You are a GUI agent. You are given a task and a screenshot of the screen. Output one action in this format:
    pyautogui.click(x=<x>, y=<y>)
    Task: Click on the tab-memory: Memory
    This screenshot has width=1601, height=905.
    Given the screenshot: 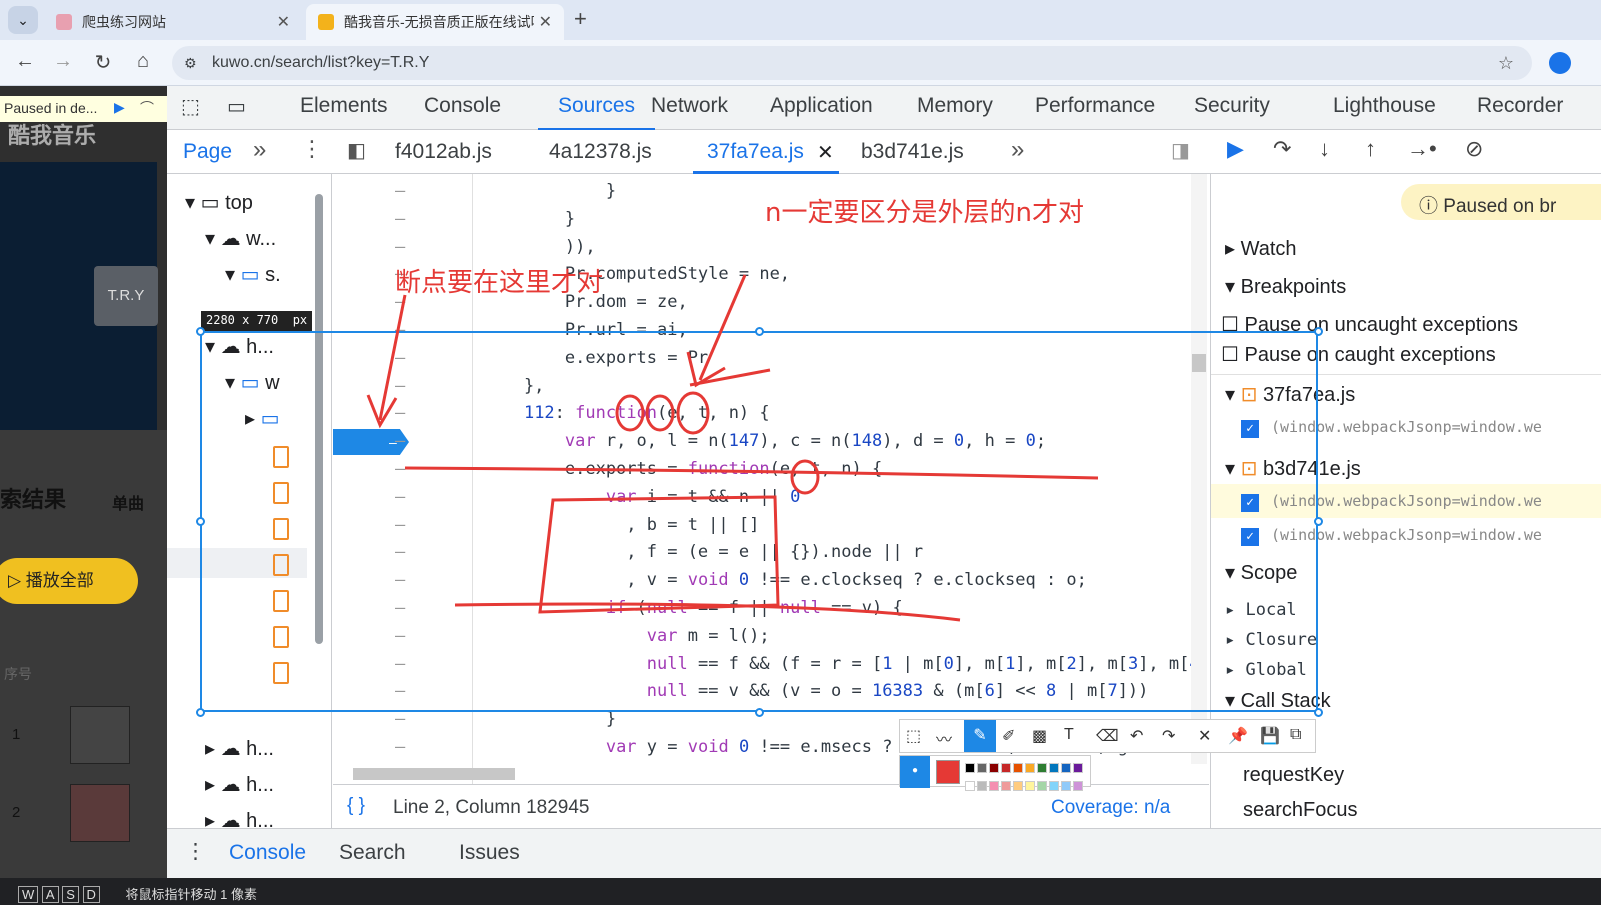 What is the action you would take?
    pyautogui.click(x=955, y=106)
    